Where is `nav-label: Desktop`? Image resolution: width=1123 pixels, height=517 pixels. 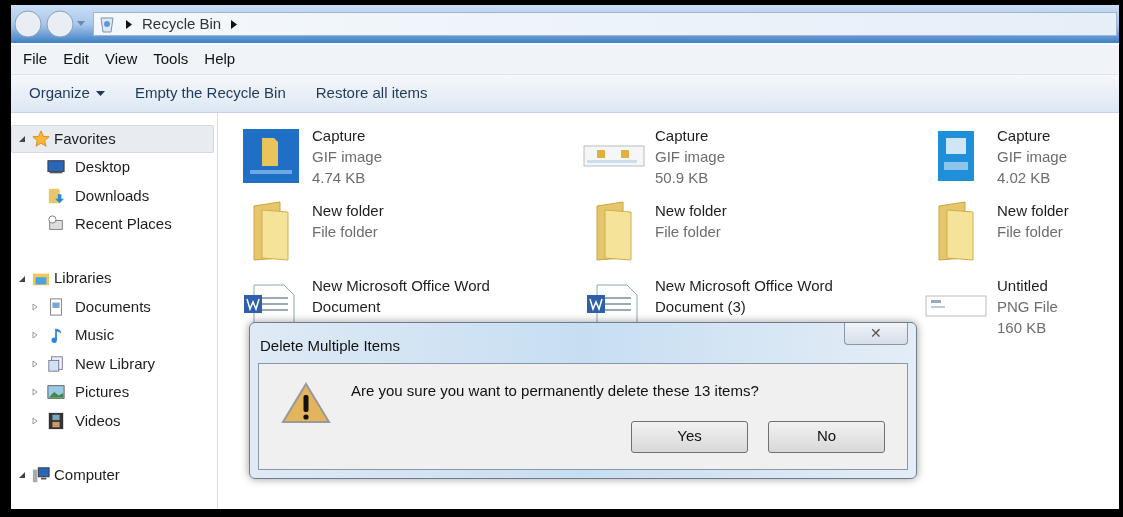
nav-label: Desktop is located at coordinates (103, 167).